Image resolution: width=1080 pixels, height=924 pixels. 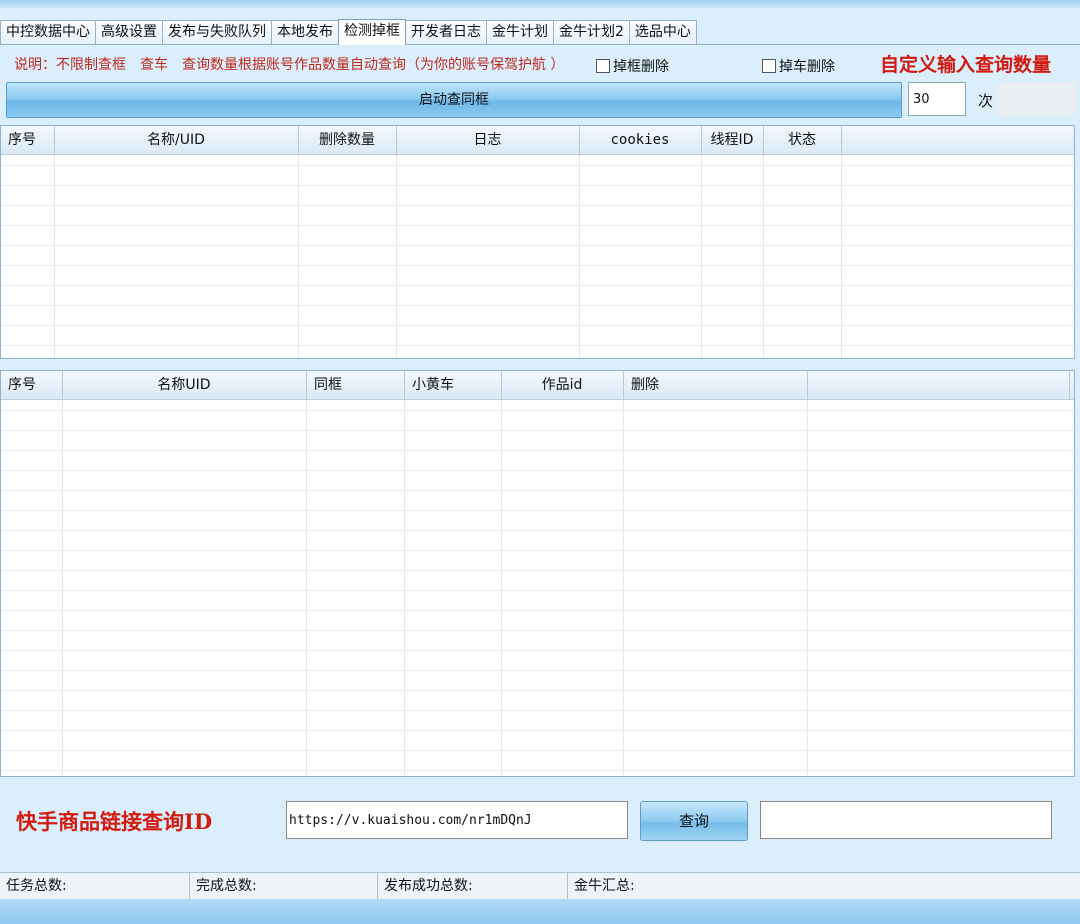 I want to click on query-result-field, so click(x=906, y=820).